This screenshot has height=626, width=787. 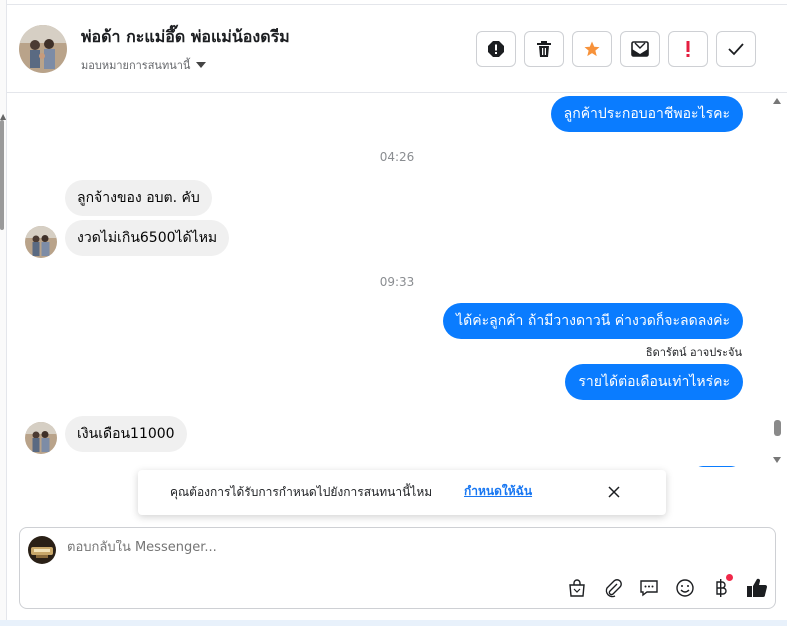 I want to click on reply-composer, so click(x=397, y=568).